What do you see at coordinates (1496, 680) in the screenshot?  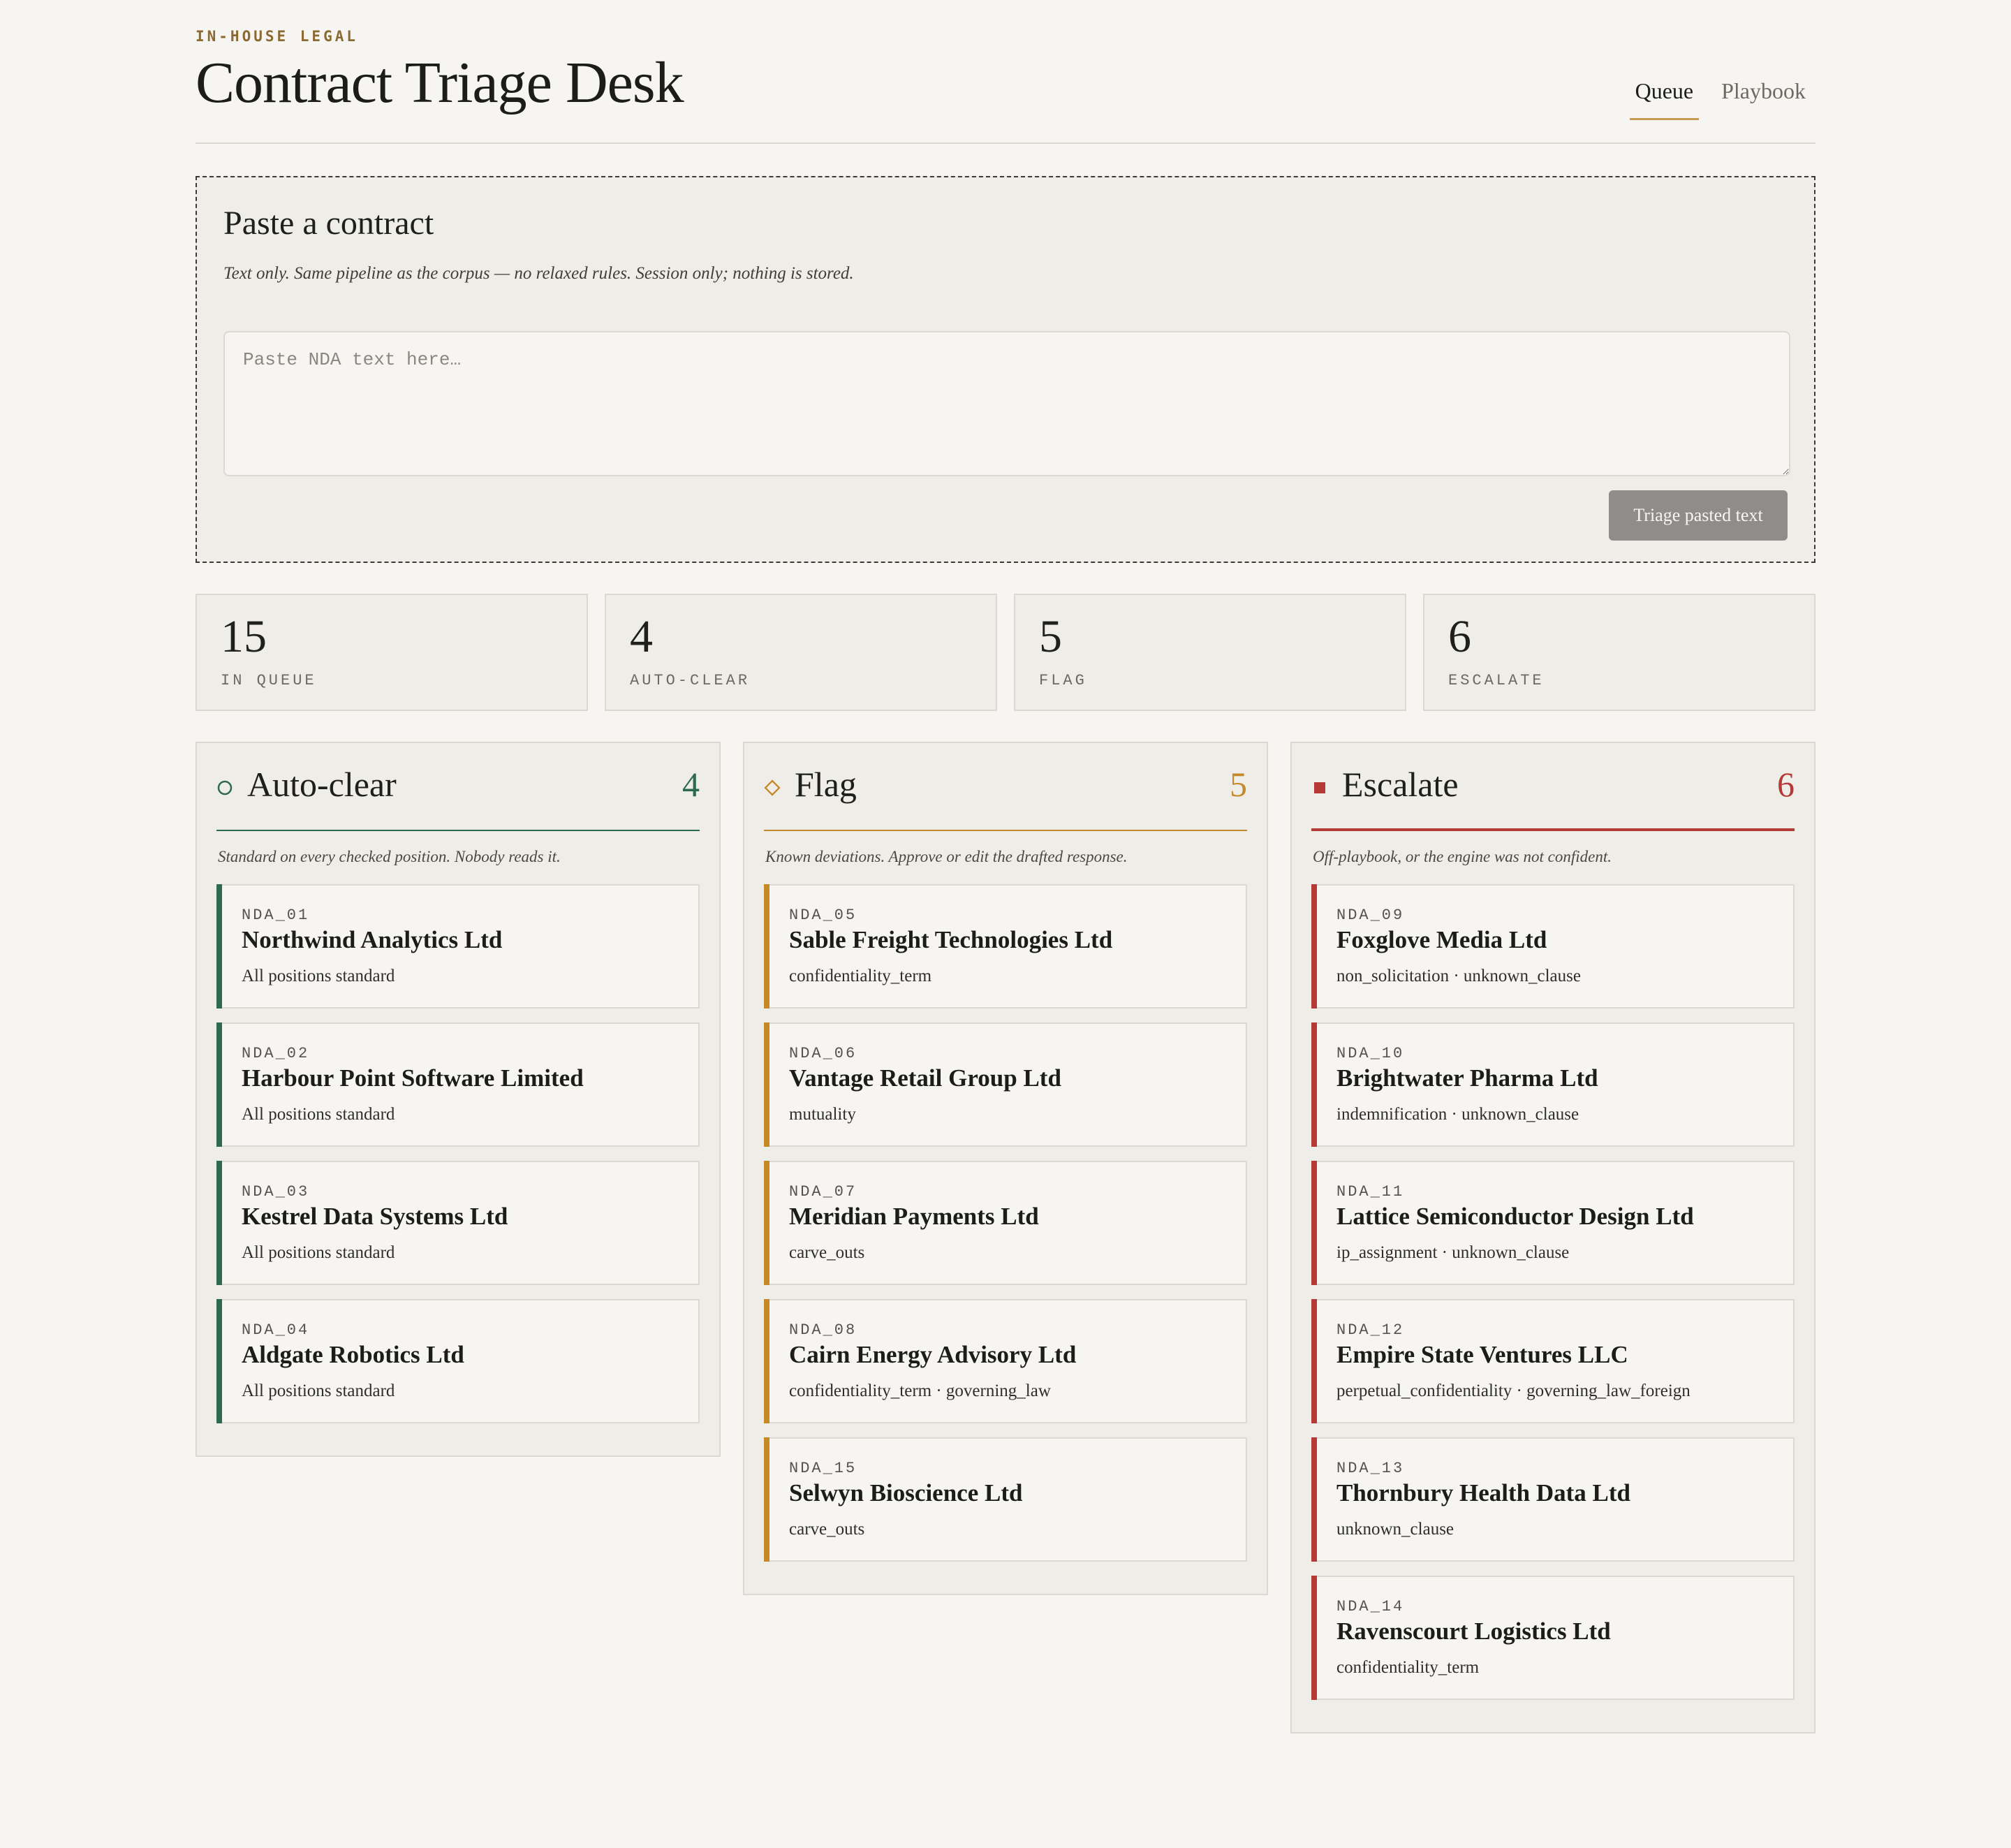 I see `stat-label: ESCALATE` at bounding box center [1496, 680].